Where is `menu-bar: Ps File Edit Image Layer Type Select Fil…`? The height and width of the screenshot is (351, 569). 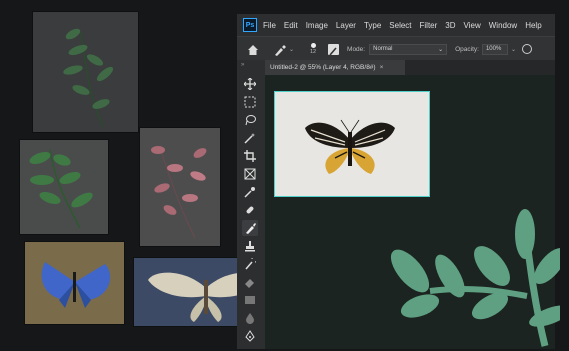
menu-bar: Ps File Edit Image Layer Type Select Fil… is located at coordinates (396, 25).